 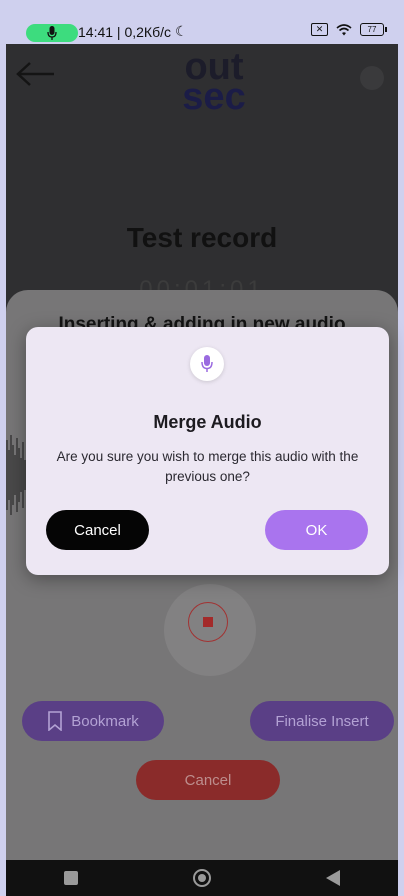 What do you see at coordinates (319, 29) in the screenshot?
I see `sim-off-icon: ✕` at bounding box center [319, 29].